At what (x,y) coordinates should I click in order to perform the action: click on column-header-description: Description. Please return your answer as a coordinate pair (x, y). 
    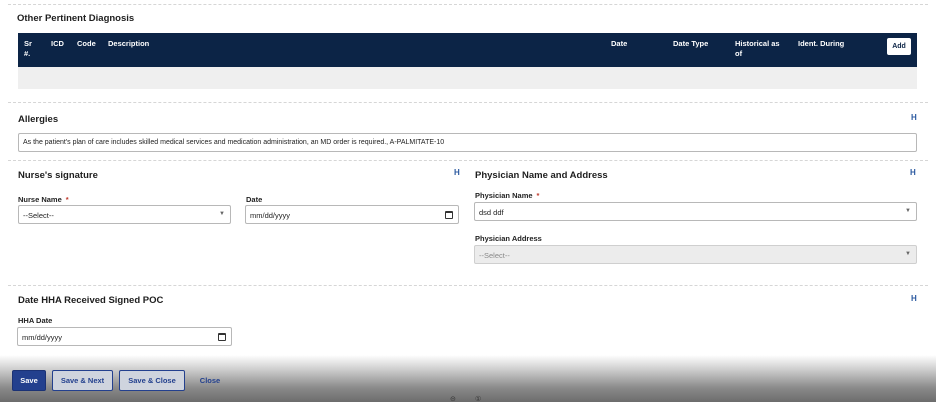
    Looking at the image, I should click on (129, 43).